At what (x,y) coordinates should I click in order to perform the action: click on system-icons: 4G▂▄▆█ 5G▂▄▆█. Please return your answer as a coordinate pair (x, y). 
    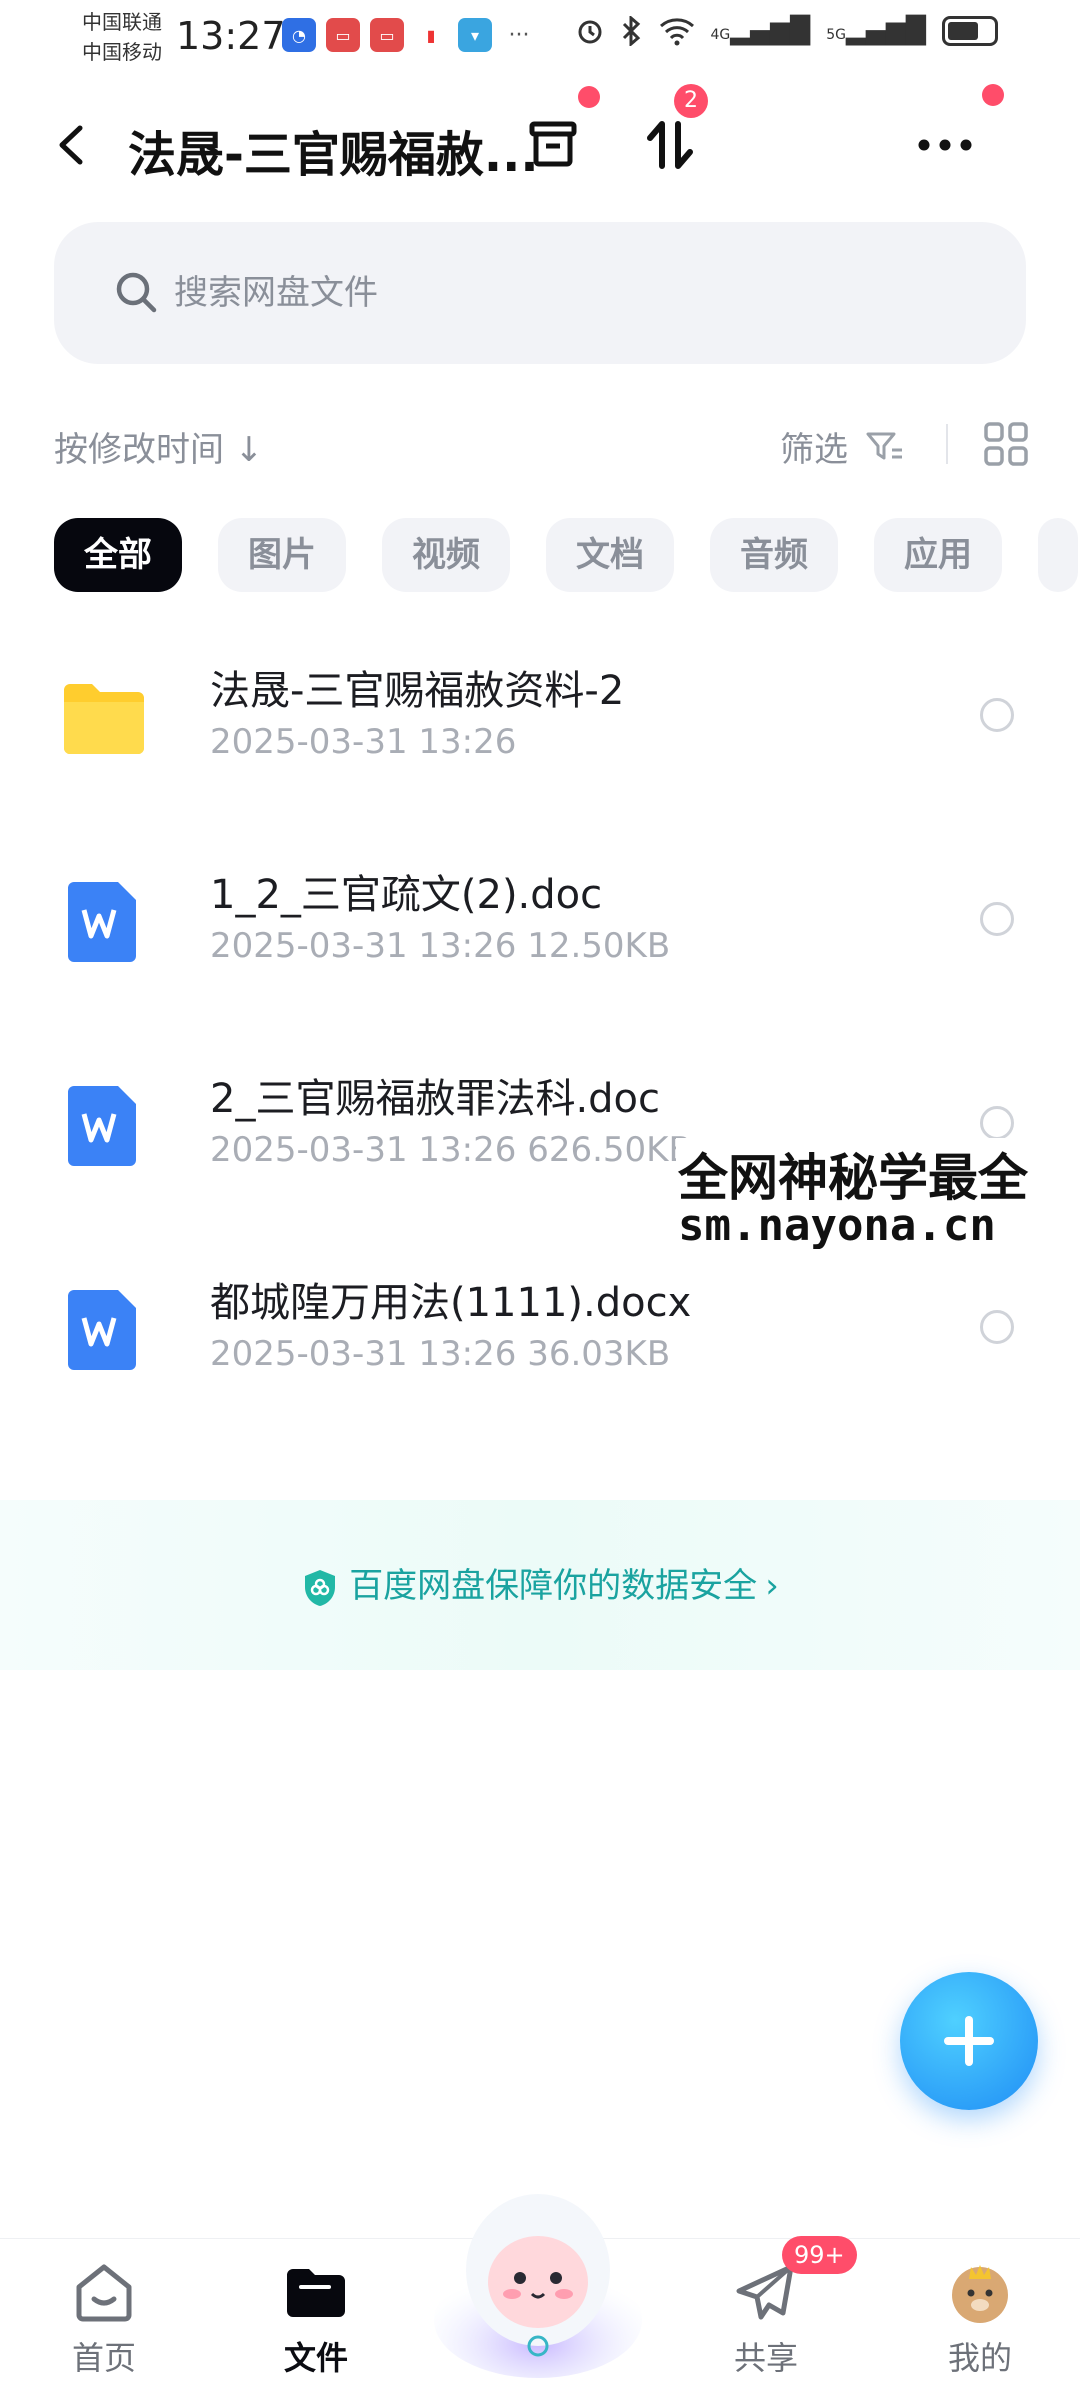
    Looking at the image, I should click on (786, 31).